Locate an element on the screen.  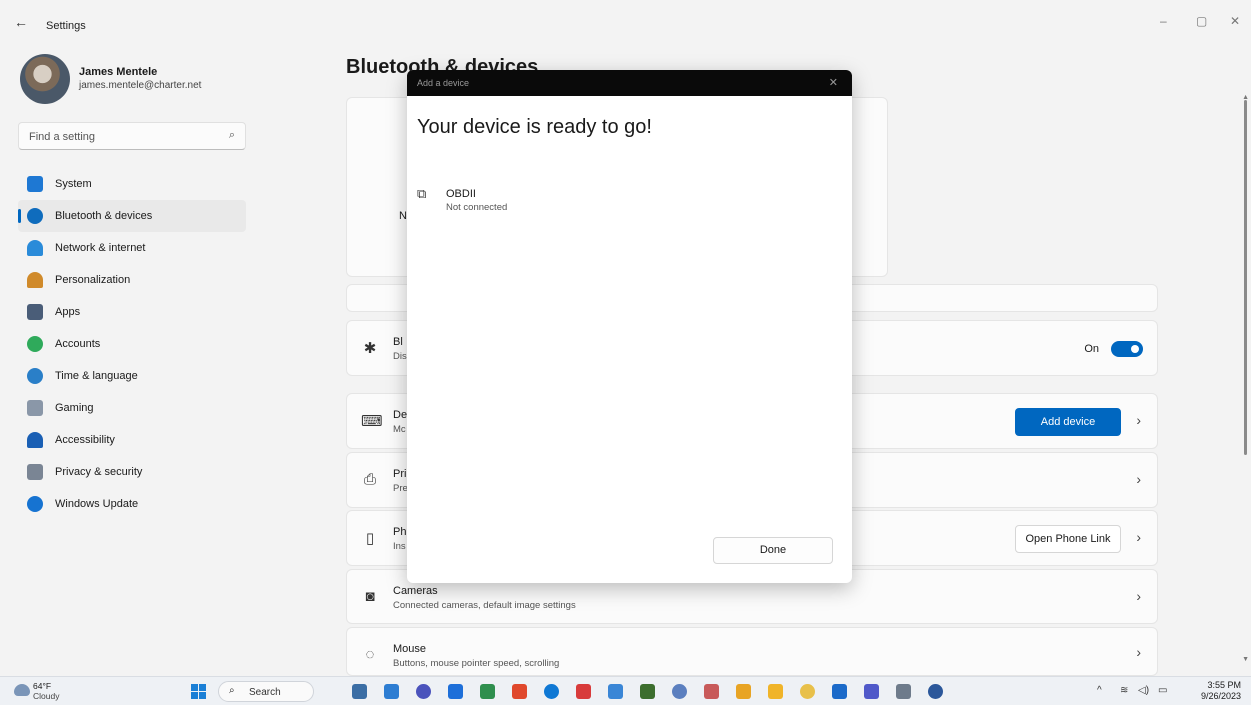
weather-condition: Cloudy is located at coordinates (46, 696).